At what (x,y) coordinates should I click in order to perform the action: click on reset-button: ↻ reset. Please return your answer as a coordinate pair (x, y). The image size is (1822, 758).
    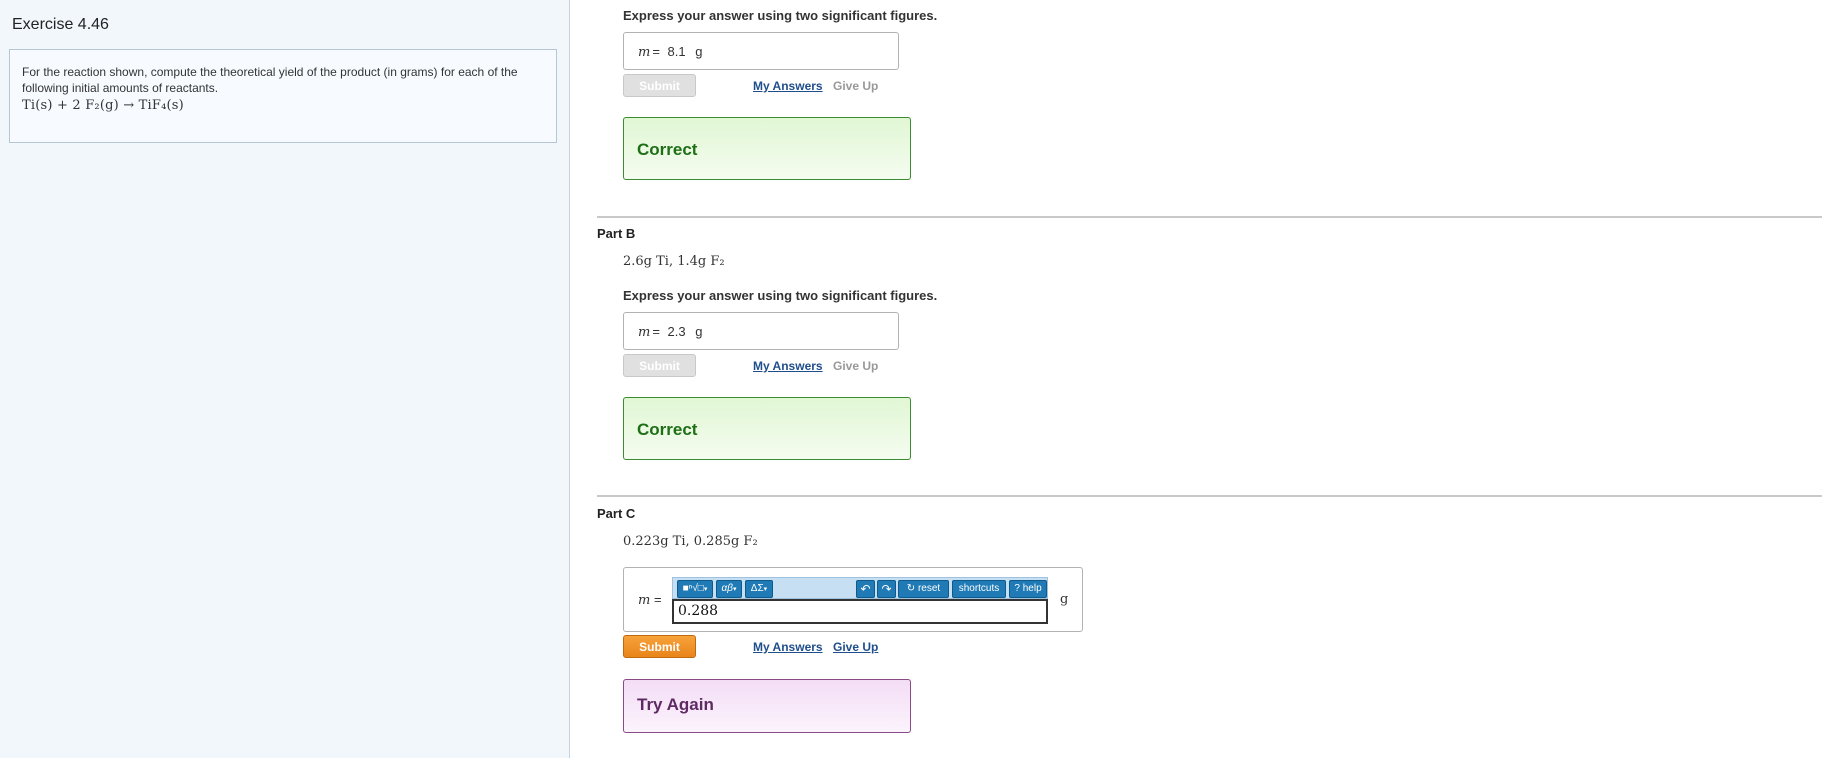
    Looking at the image, I should click on (923, 589).